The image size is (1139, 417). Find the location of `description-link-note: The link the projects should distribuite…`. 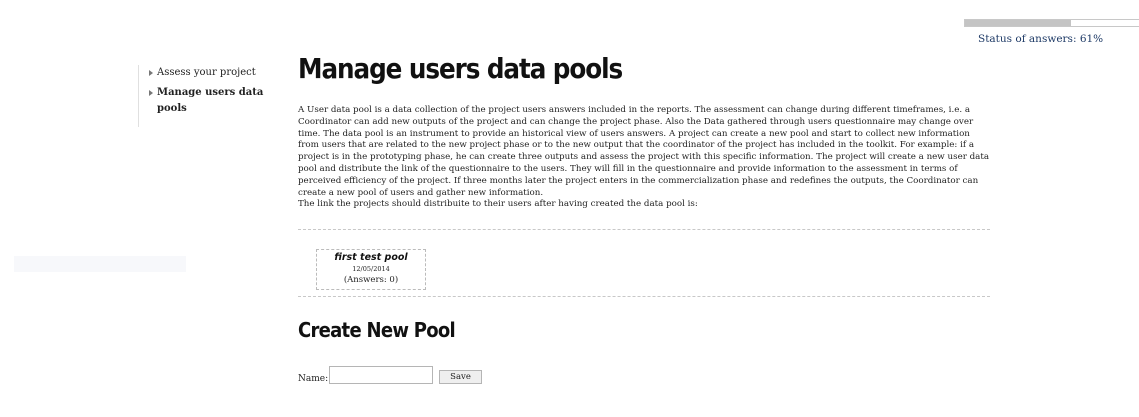

description-link-note: The link the projects should distribuite… is located at coordinates (498, 204).